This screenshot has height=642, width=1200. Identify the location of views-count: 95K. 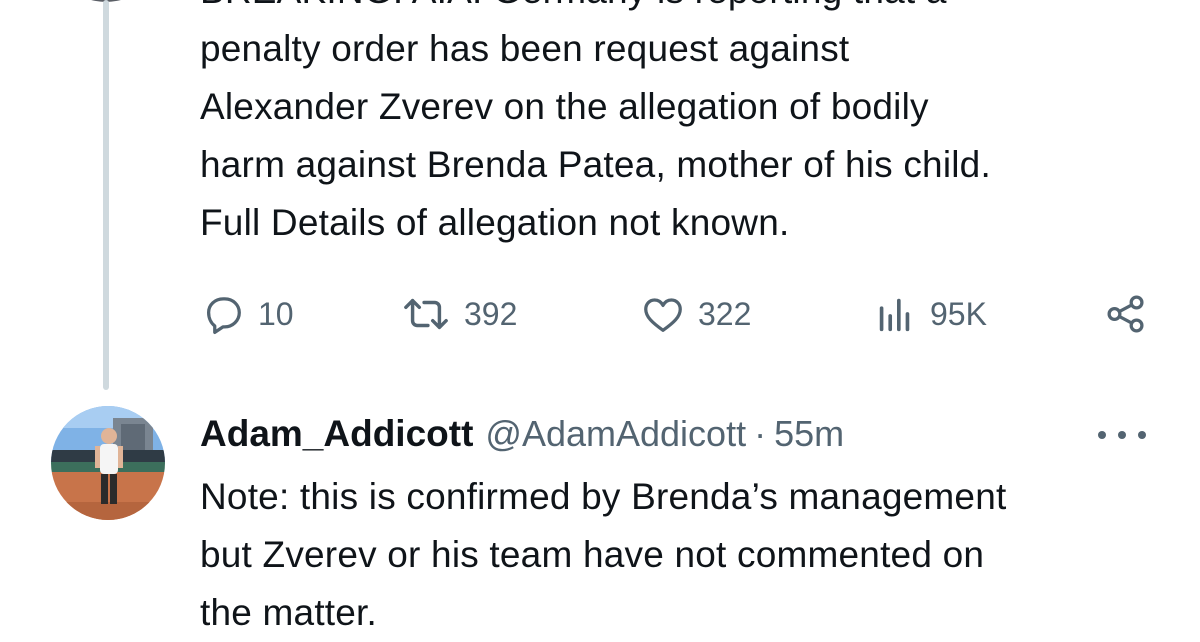
(958, 313).